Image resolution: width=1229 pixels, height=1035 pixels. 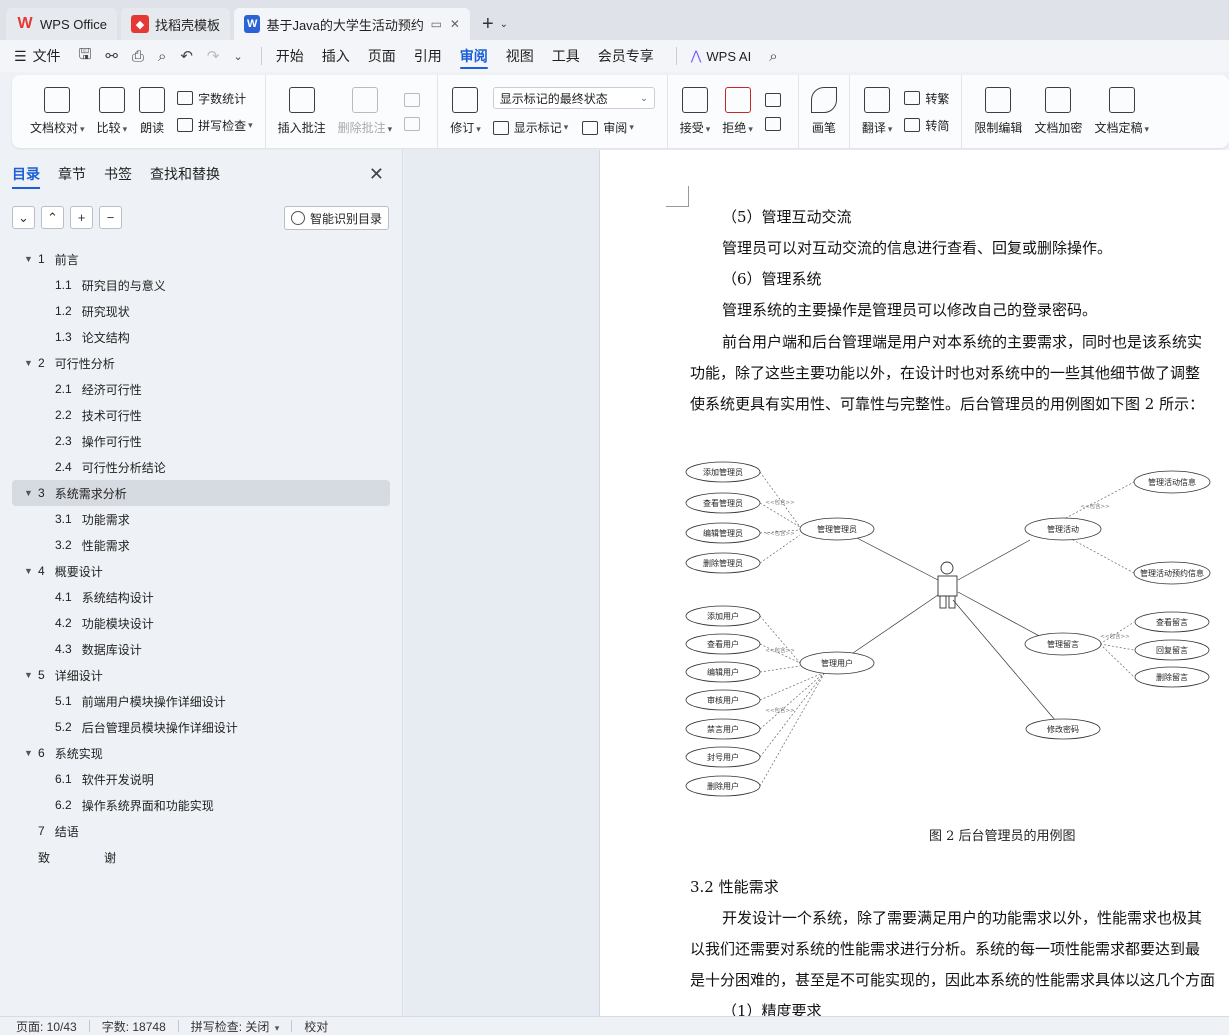 I want to click on word-count-indicator: 字数: 18748, so click(x=134, y=1026).